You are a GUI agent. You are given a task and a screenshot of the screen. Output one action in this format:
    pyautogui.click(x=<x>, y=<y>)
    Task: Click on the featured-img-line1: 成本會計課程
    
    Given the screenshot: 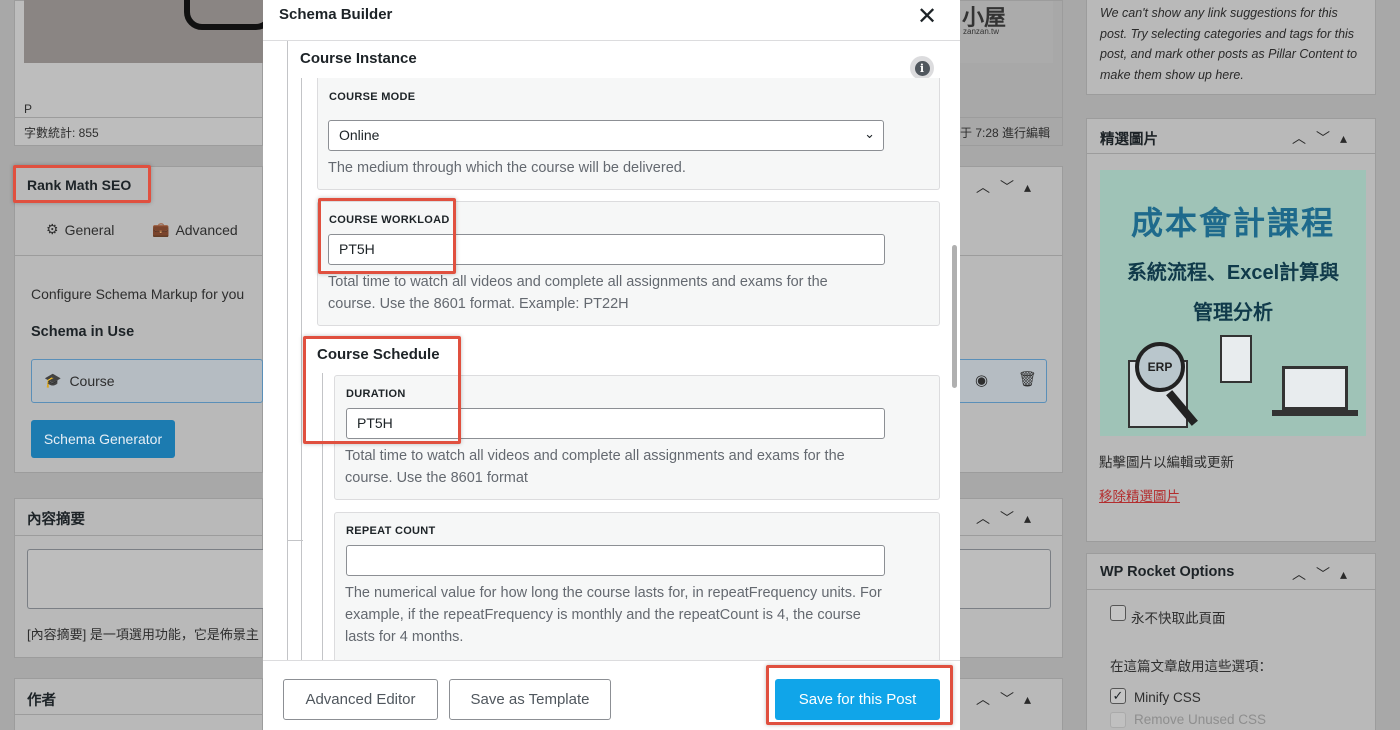 What is the action you would take?
    pyautogui.click(x=1232, y=223)
    